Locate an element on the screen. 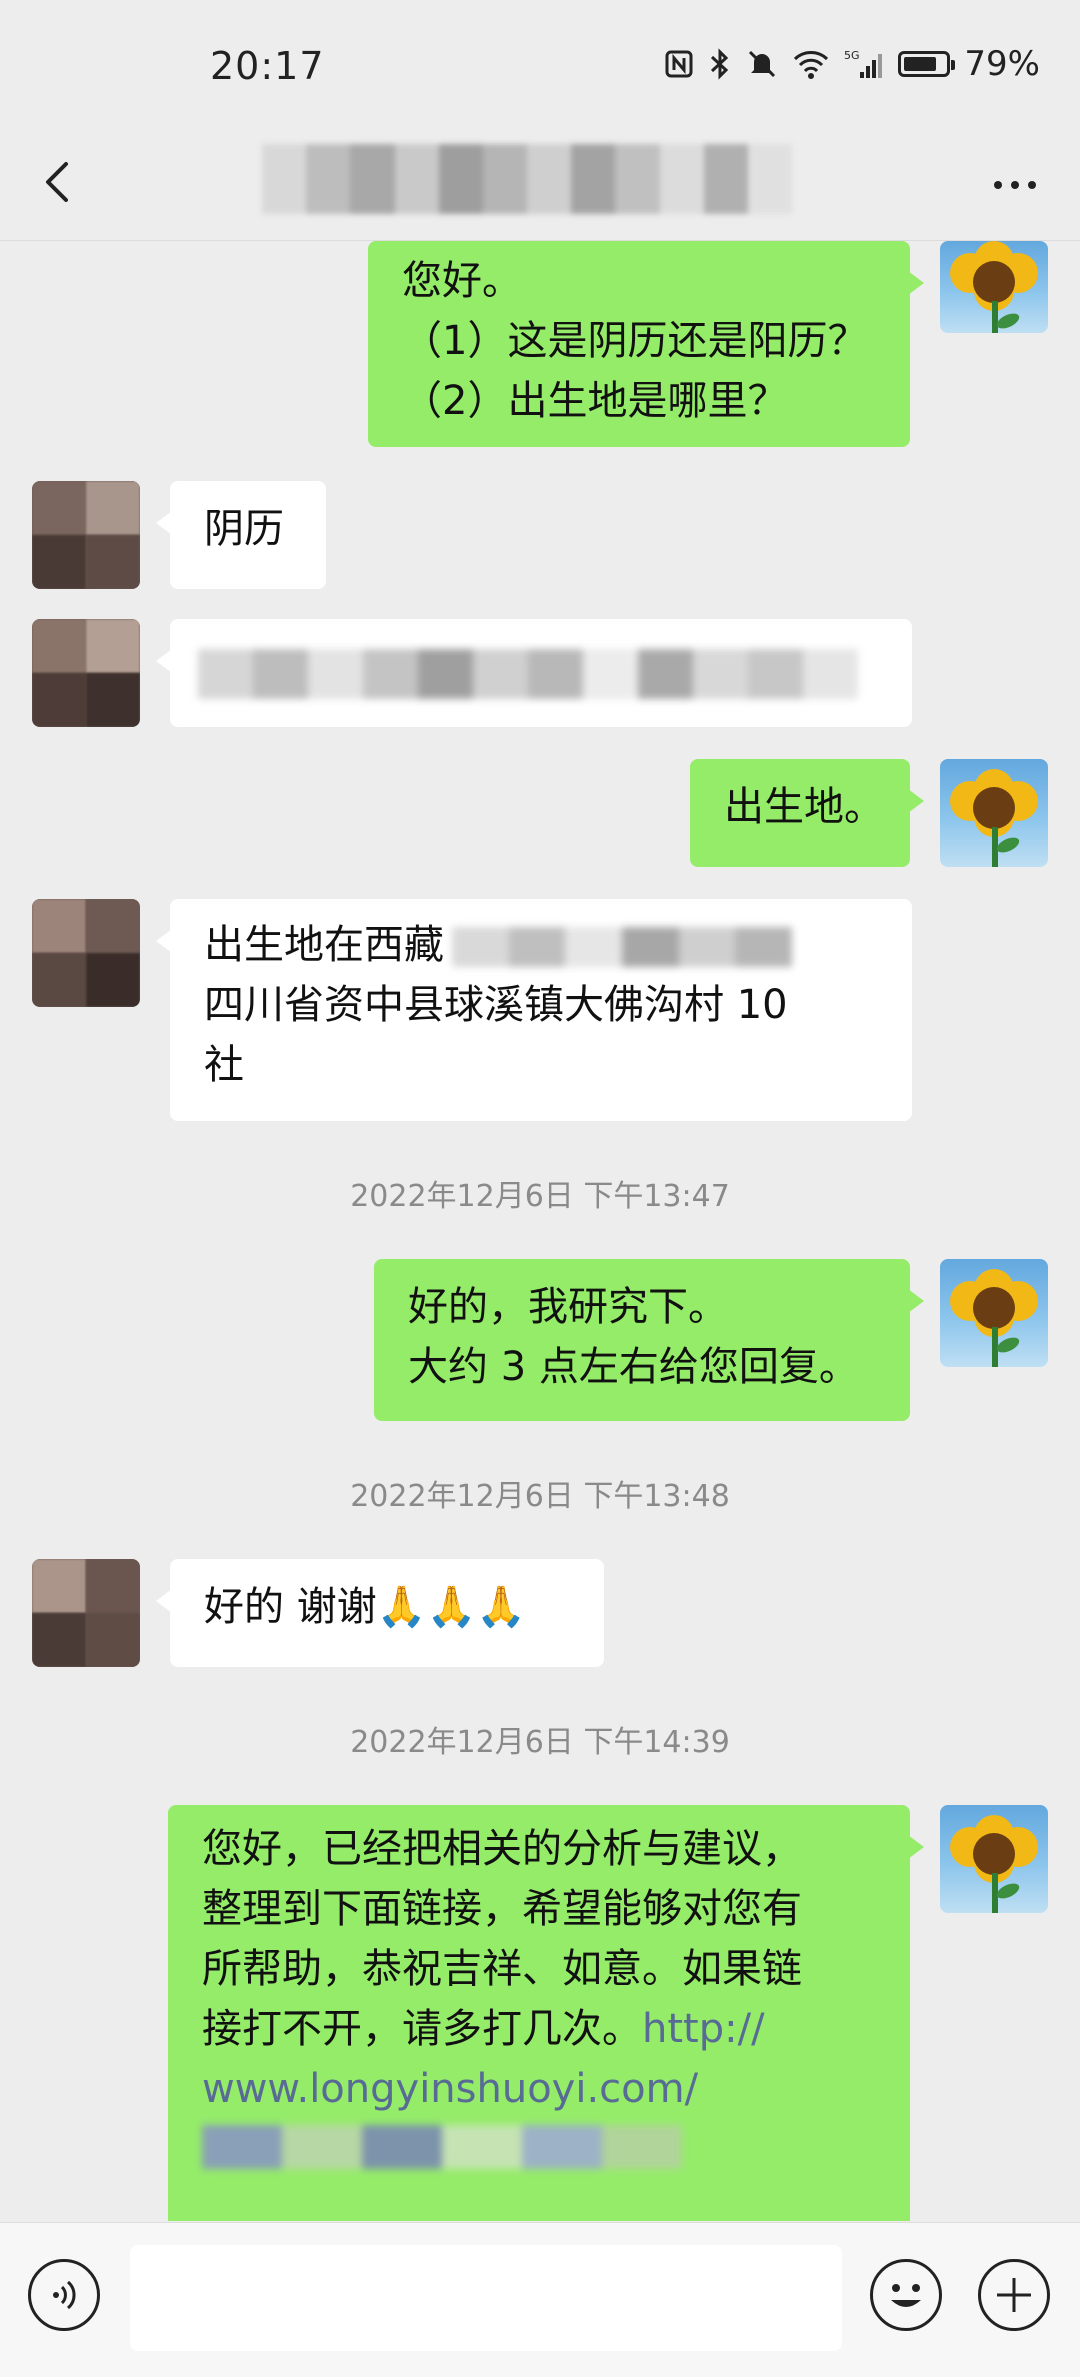 This screenshot has height=2377, width=1080. voice-button is located at coordinates (64, 2295).